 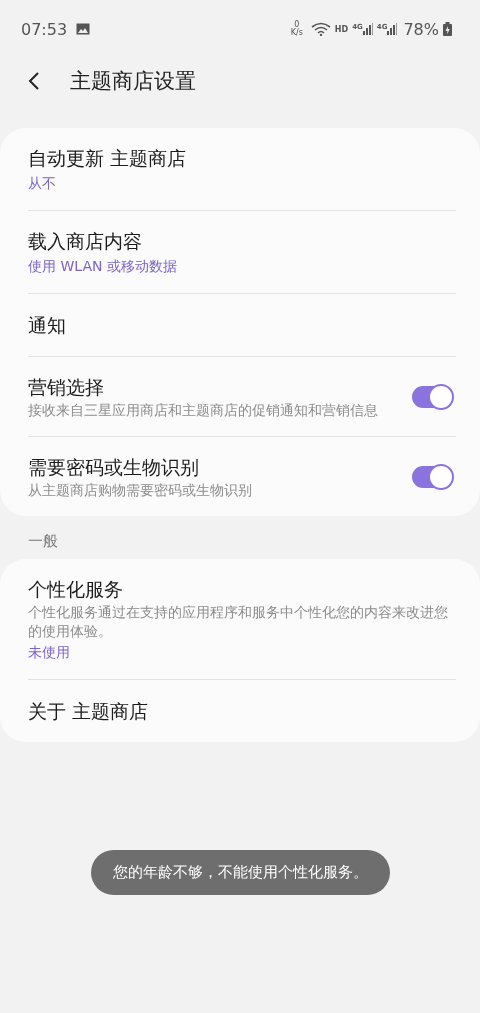 What do you see at coordinates (44, 29) in the screenshot?
I see `clock-time: 07:53` at bounding box center [44, 29].